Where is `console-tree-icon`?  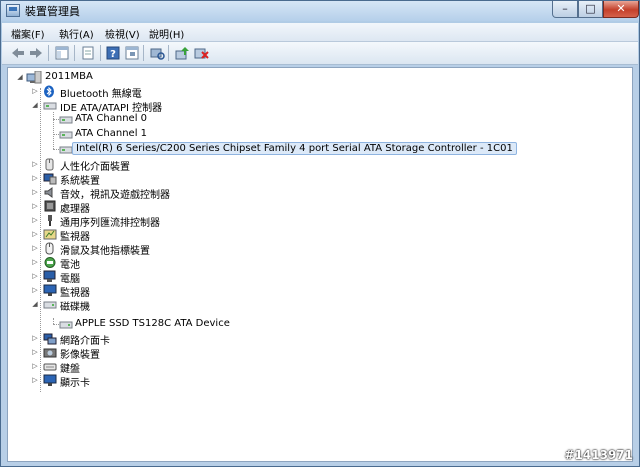 console-tree-icon is located at coordinates (62, 53).